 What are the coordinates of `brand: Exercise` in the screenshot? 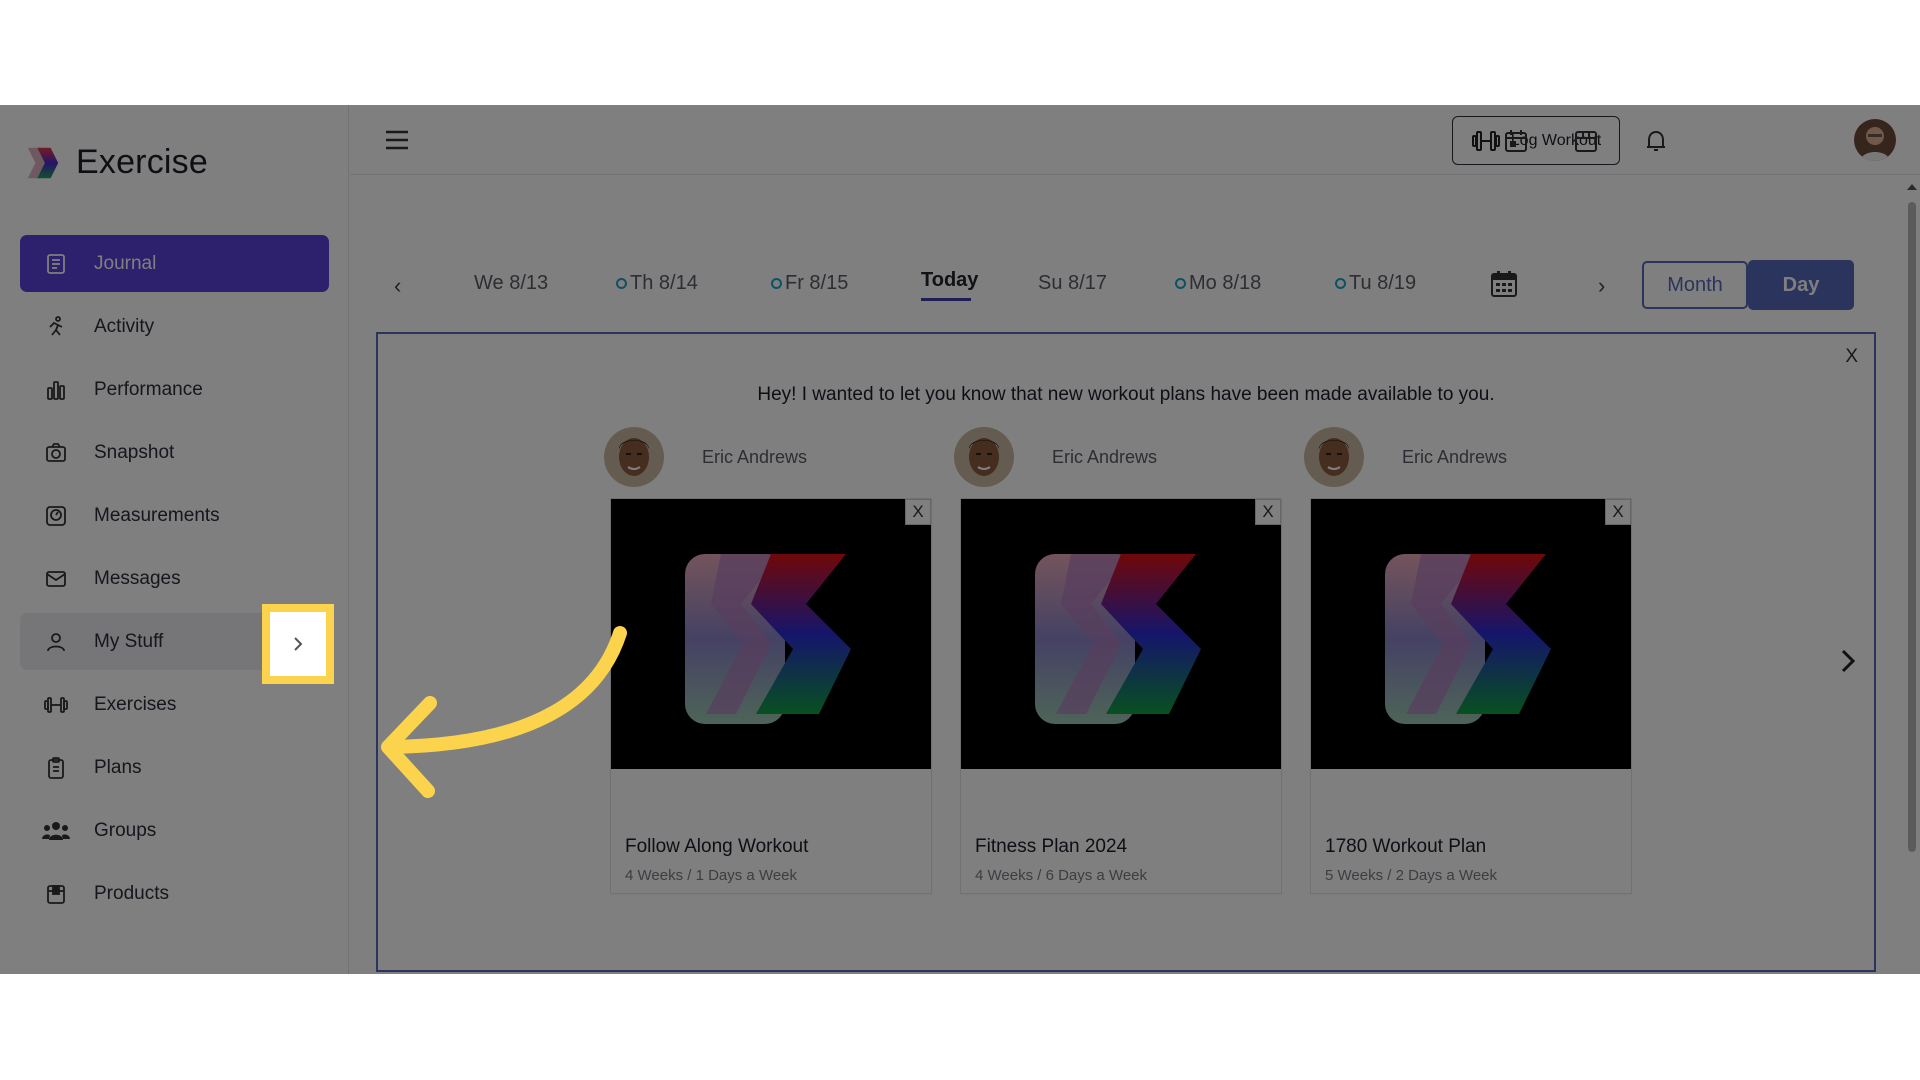 It's located at (116, 162).